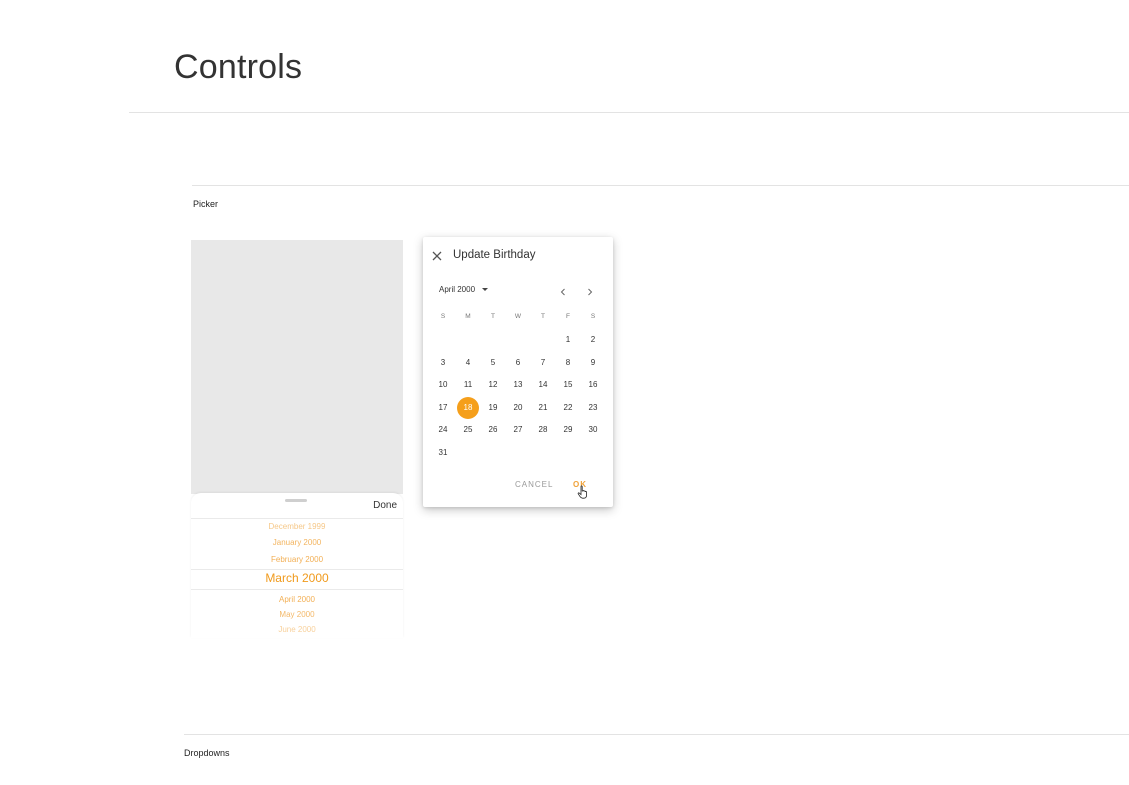 Image resolution: width=1129 pixels, height=785 pixels. What do you see at coordinates (468, 363) in the screenshot?
I see `calendar-day: 4` at bounding box center [468, 363].